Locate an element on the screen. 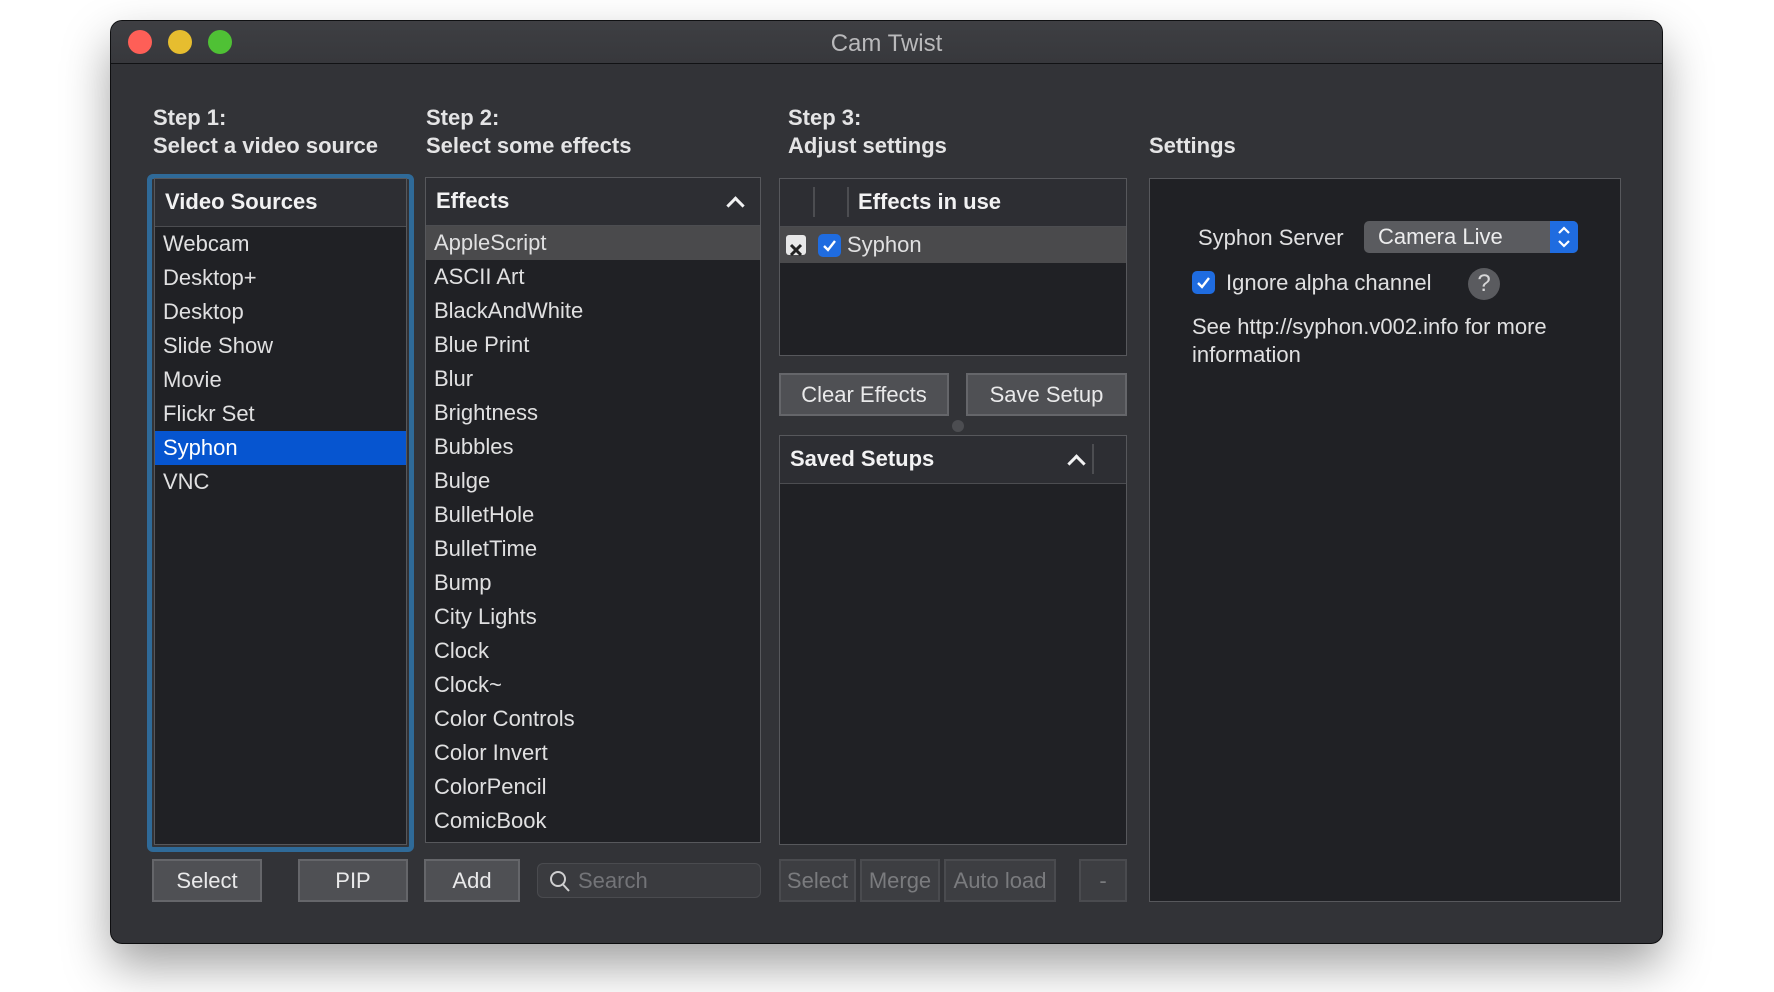 The width and height of the screenshot is (1774, 992). window-title: Cam Twist is located at coordinates (886, 43).